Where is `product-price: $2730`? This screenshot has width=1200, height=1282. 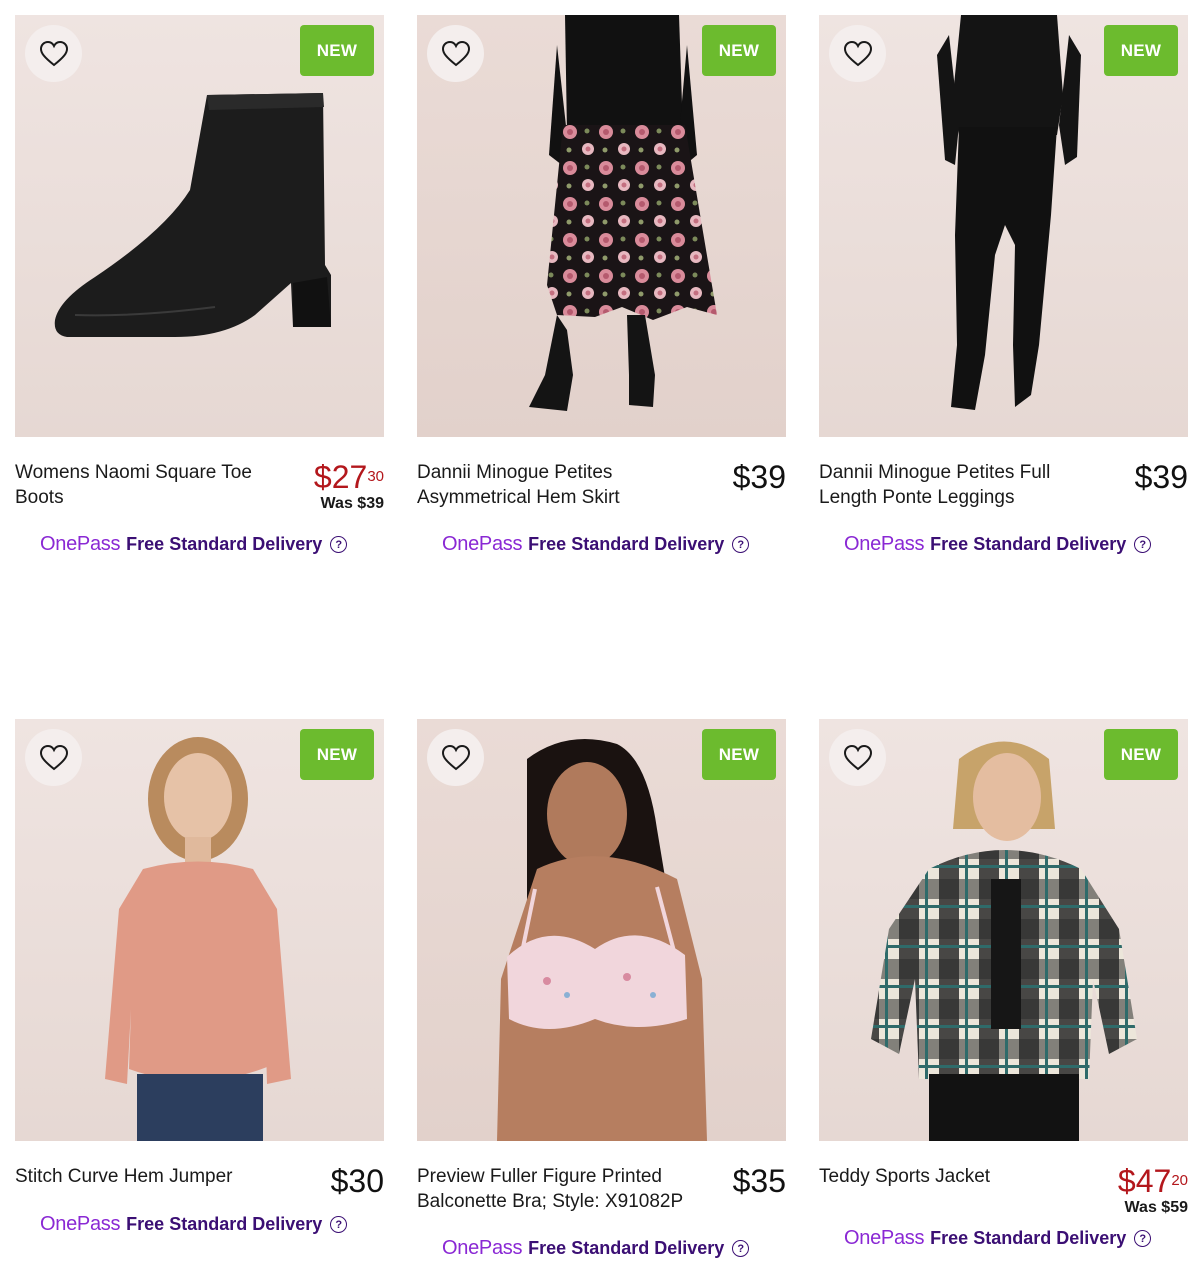 product-price: $2730 is located at coordinates (349, 477).